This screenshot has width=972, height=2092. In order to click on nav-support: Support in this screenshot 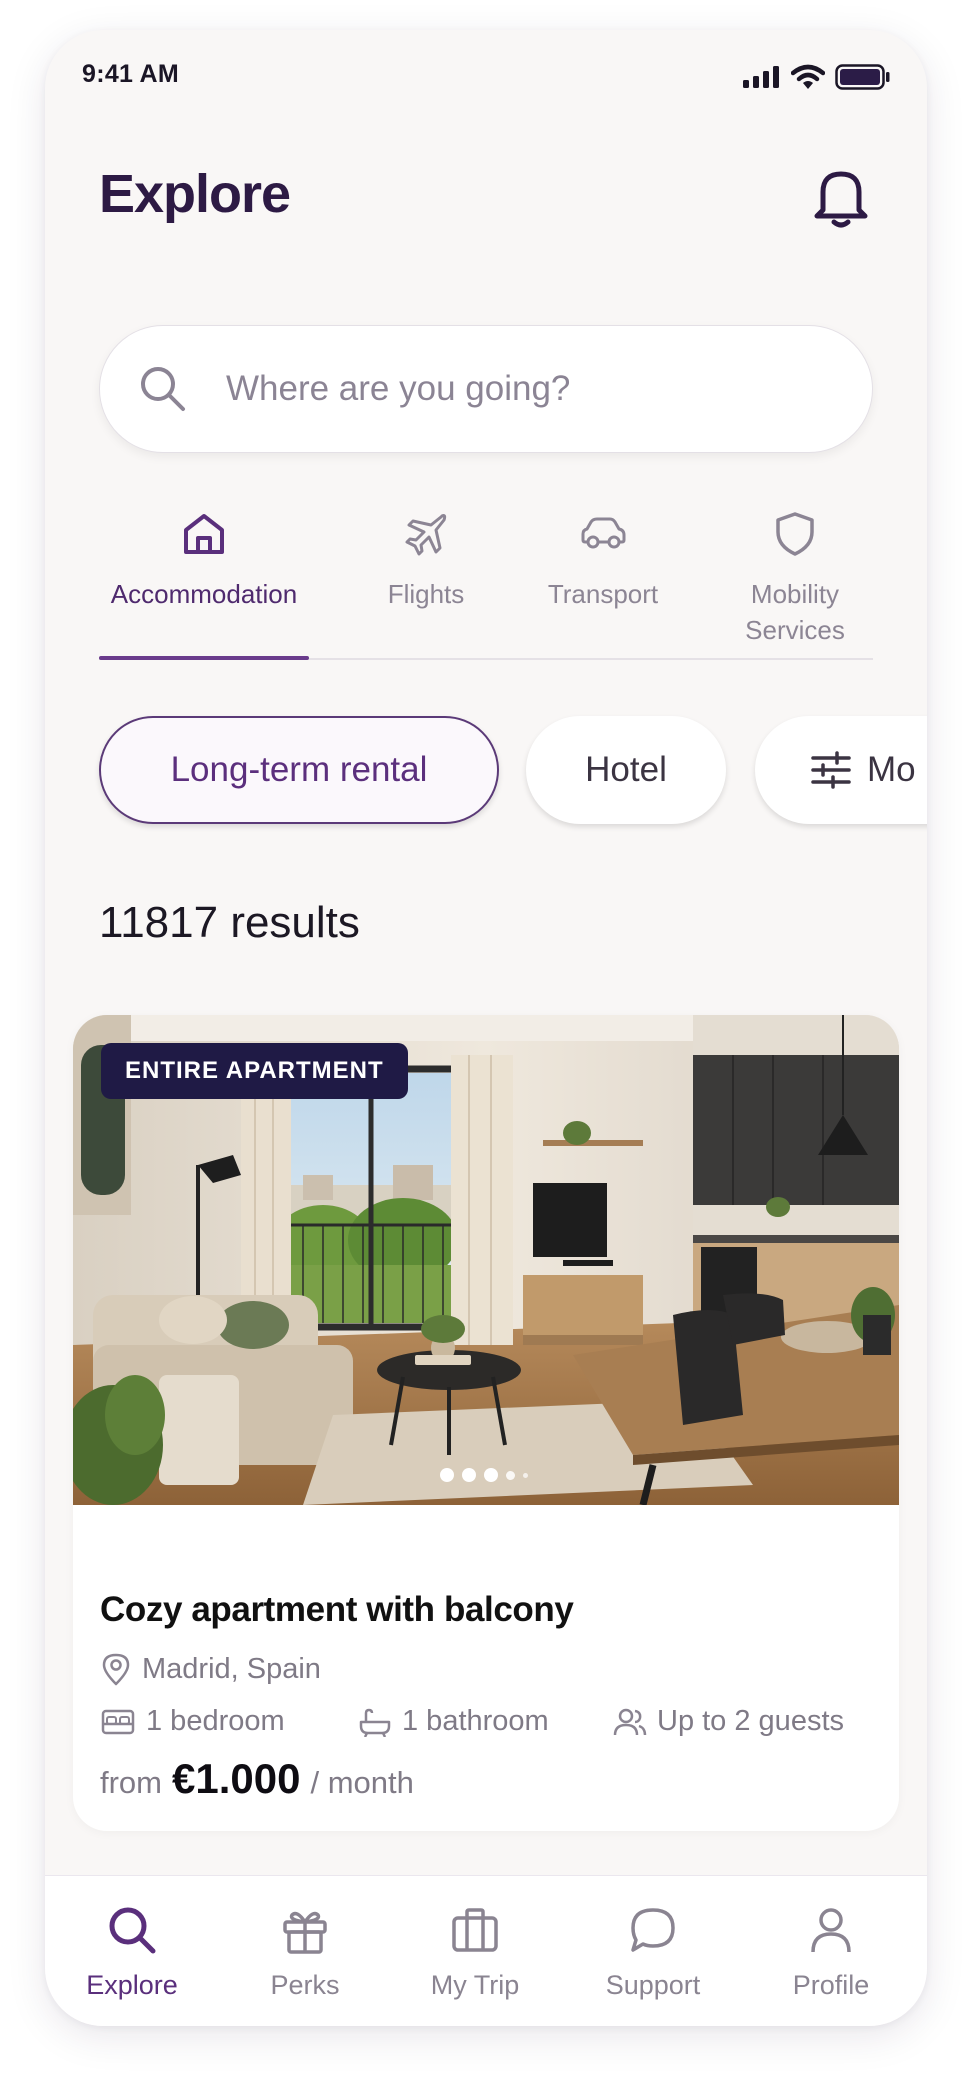, I will do `click(653, 1952)`.